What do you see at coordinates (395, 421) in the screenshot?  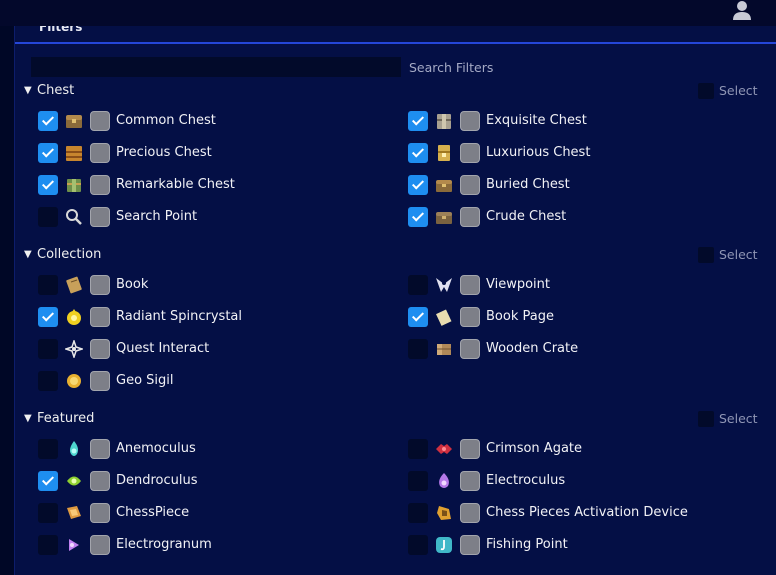 I see `section-header: ▼ Featured Select` at bounding box center [395, 421].